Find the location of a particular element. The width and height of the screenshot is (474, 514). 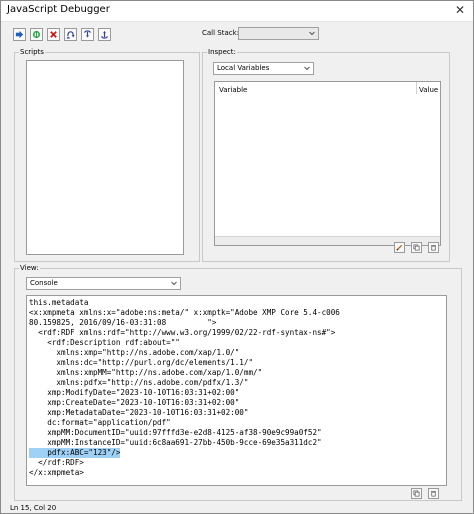

inspect-label: Inspect: is located at coordinates (222, 52).